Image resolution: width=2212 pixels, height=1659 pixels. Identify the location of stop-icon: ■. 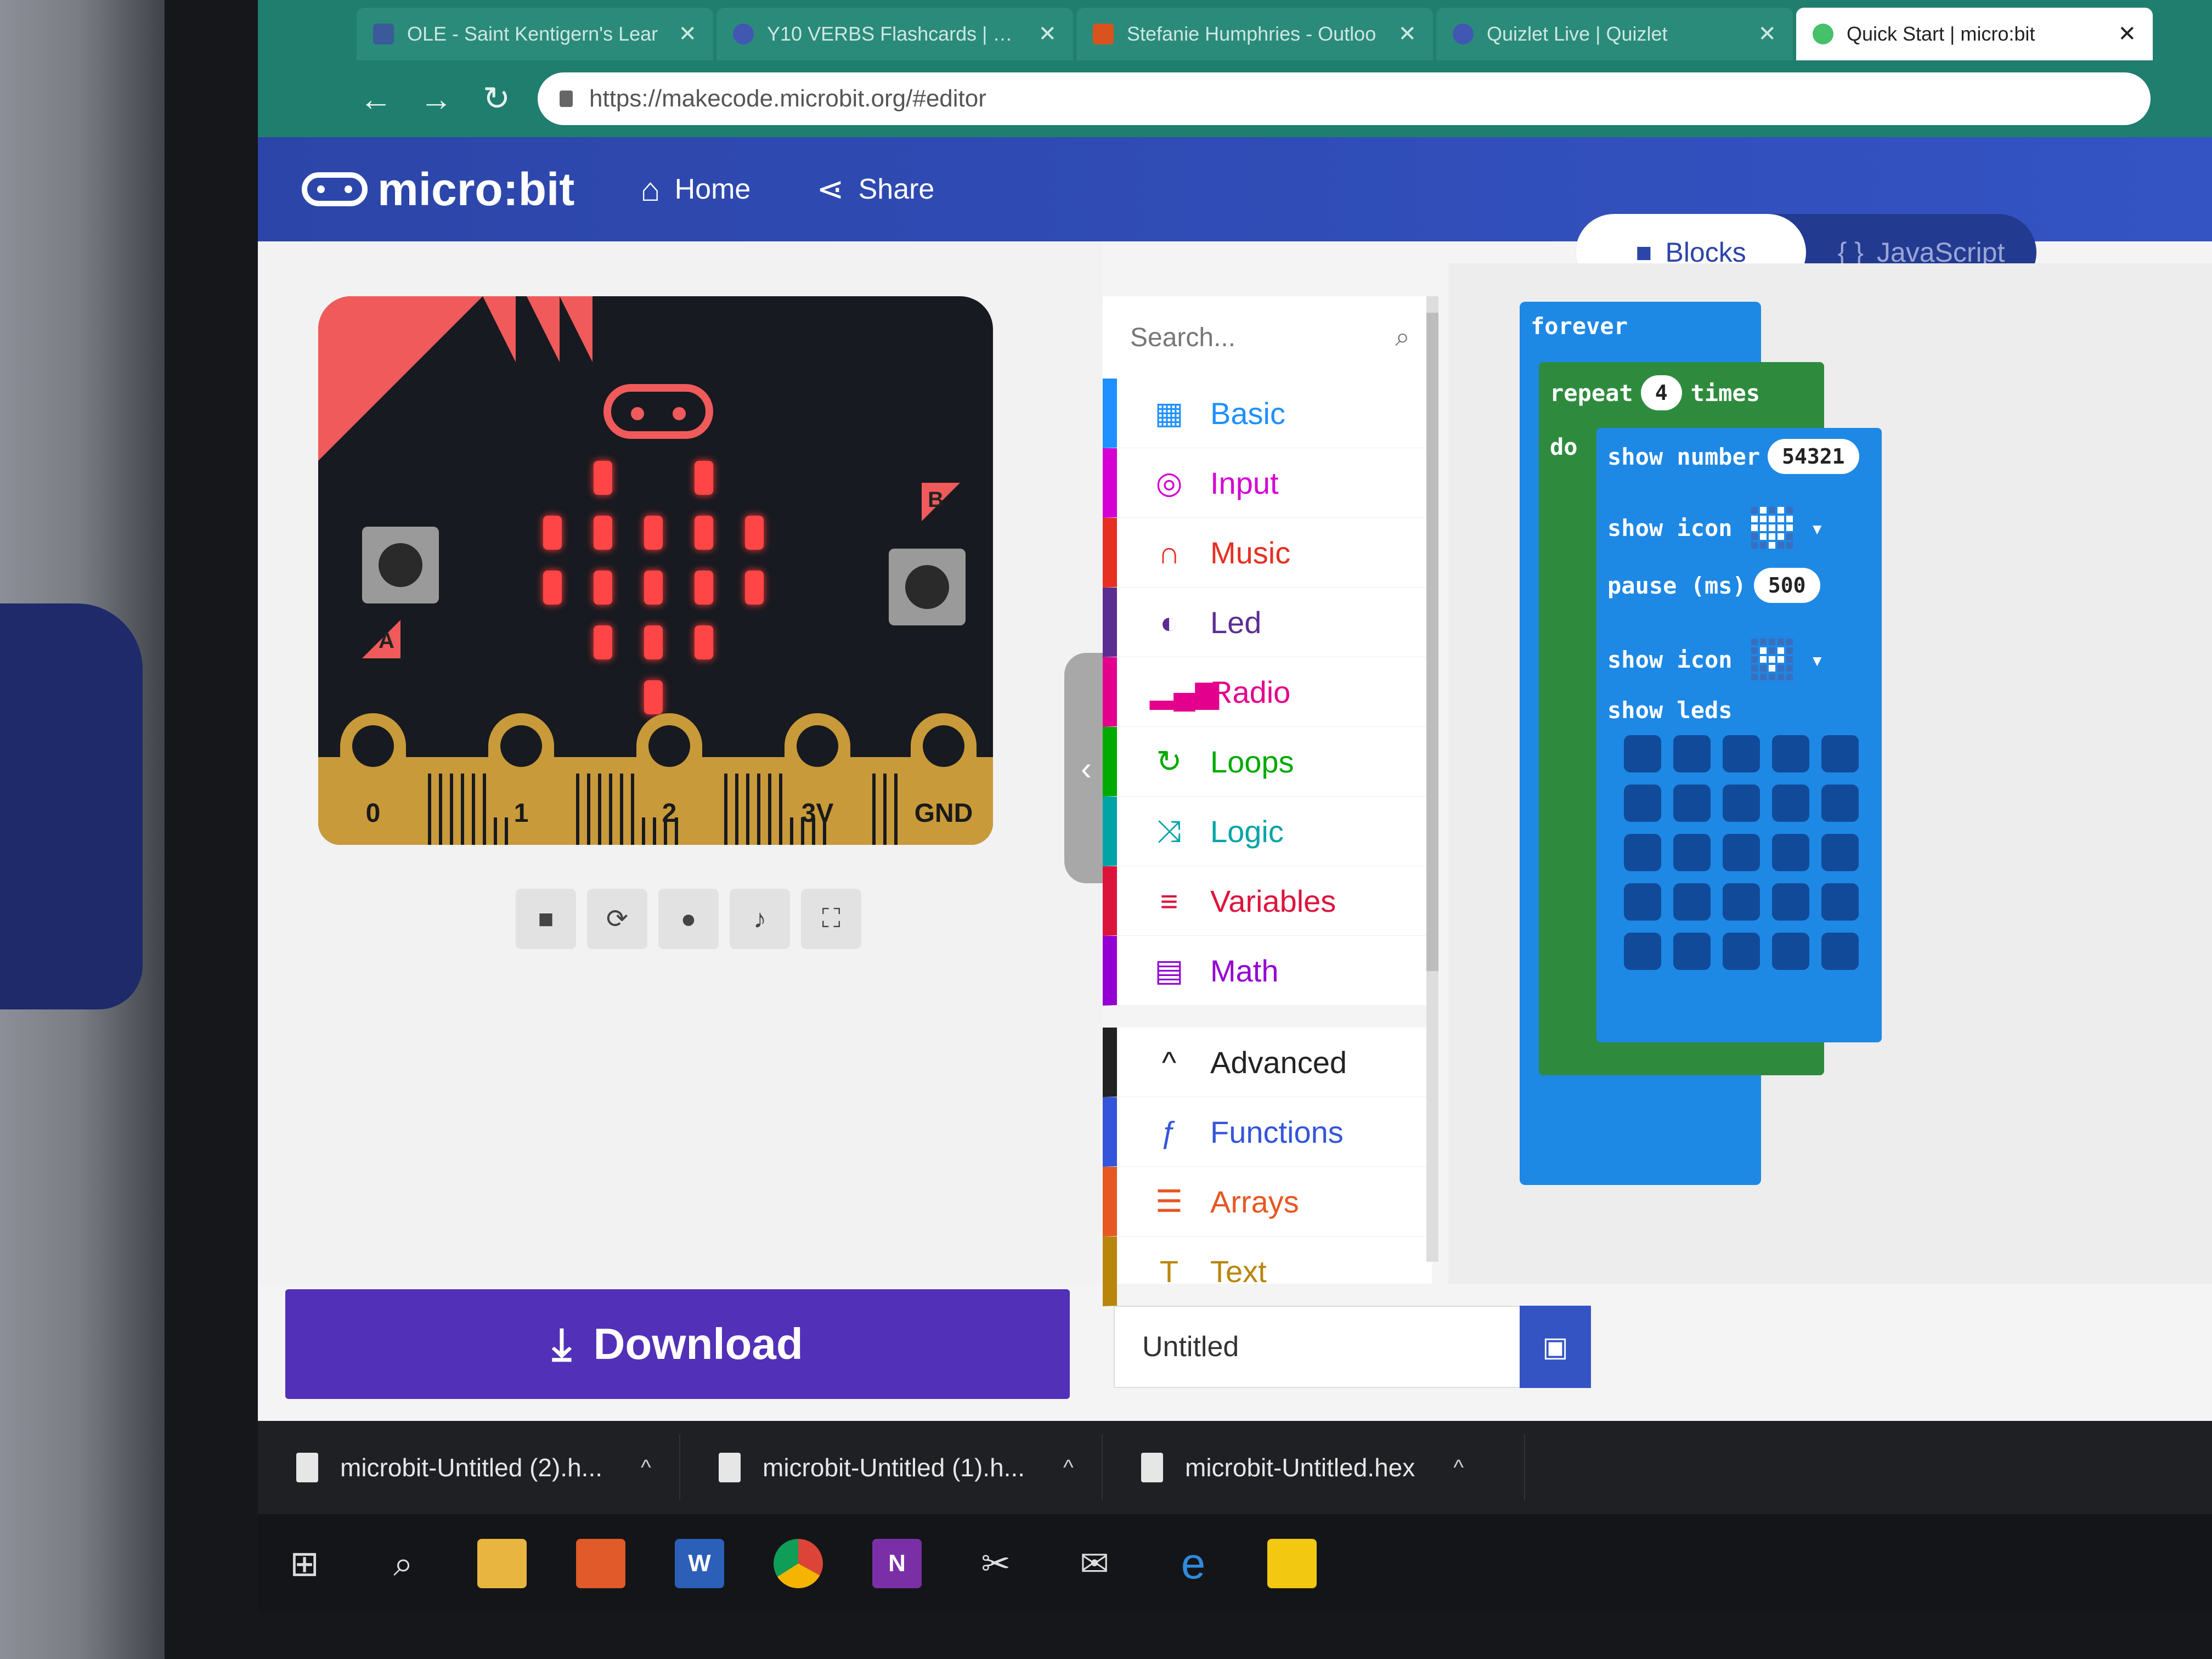
(546, 919).